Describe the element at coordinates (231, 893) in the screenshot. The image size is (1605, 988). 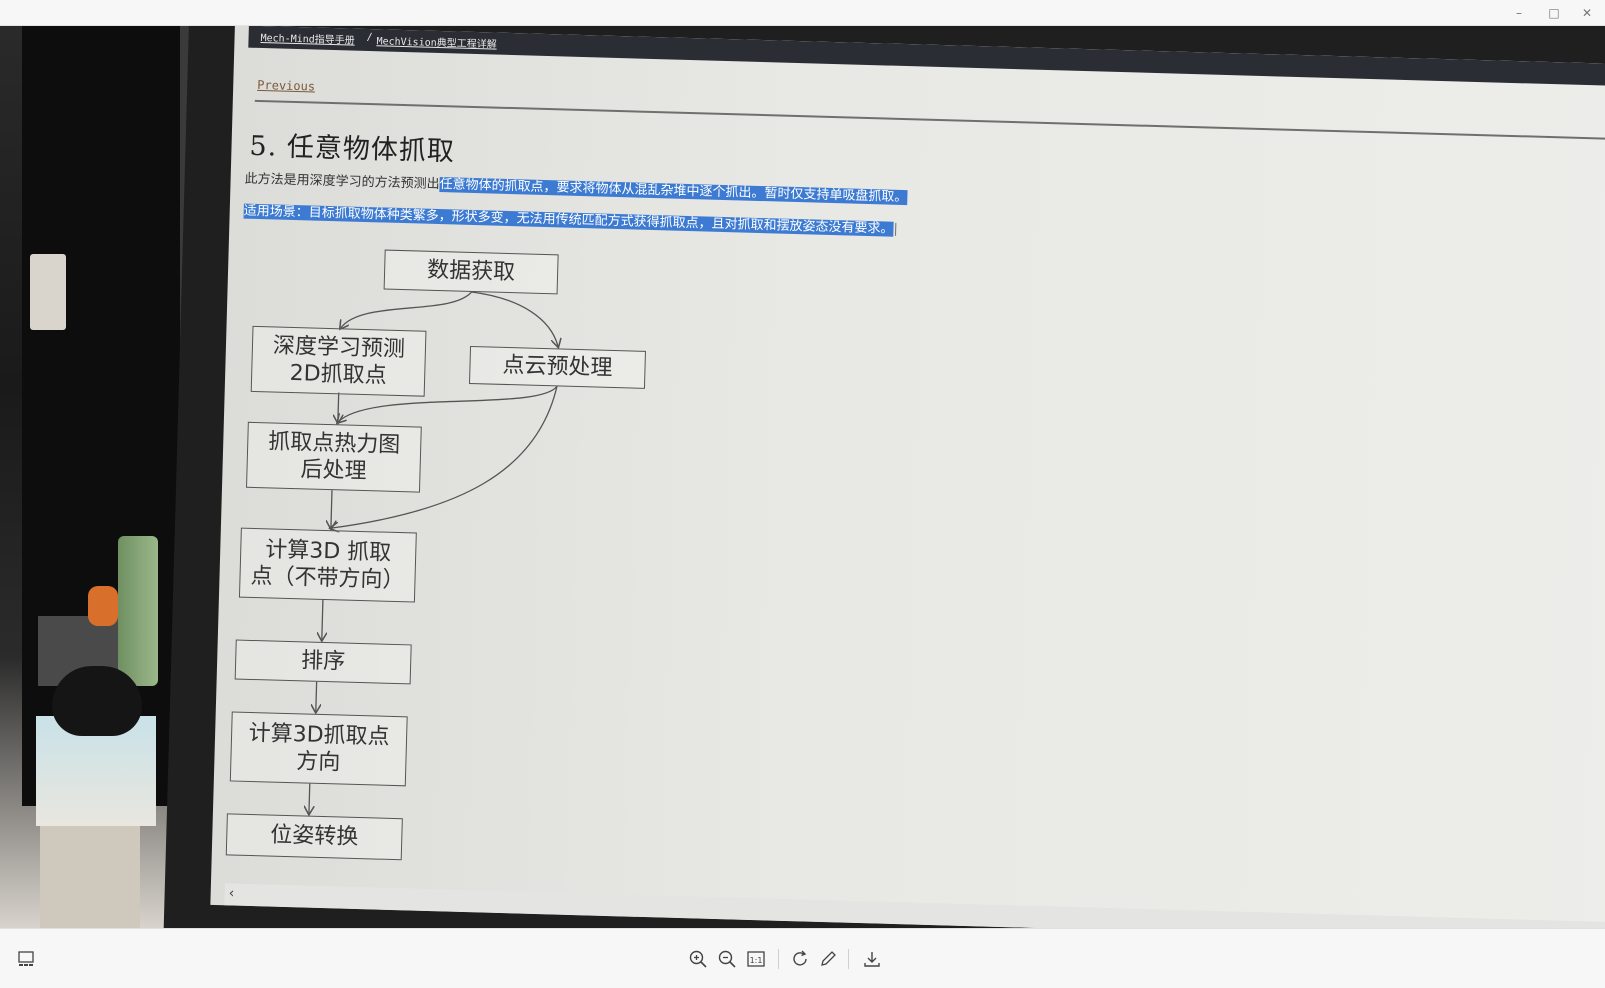
I see `scroll-left-button: ‹` at that location.